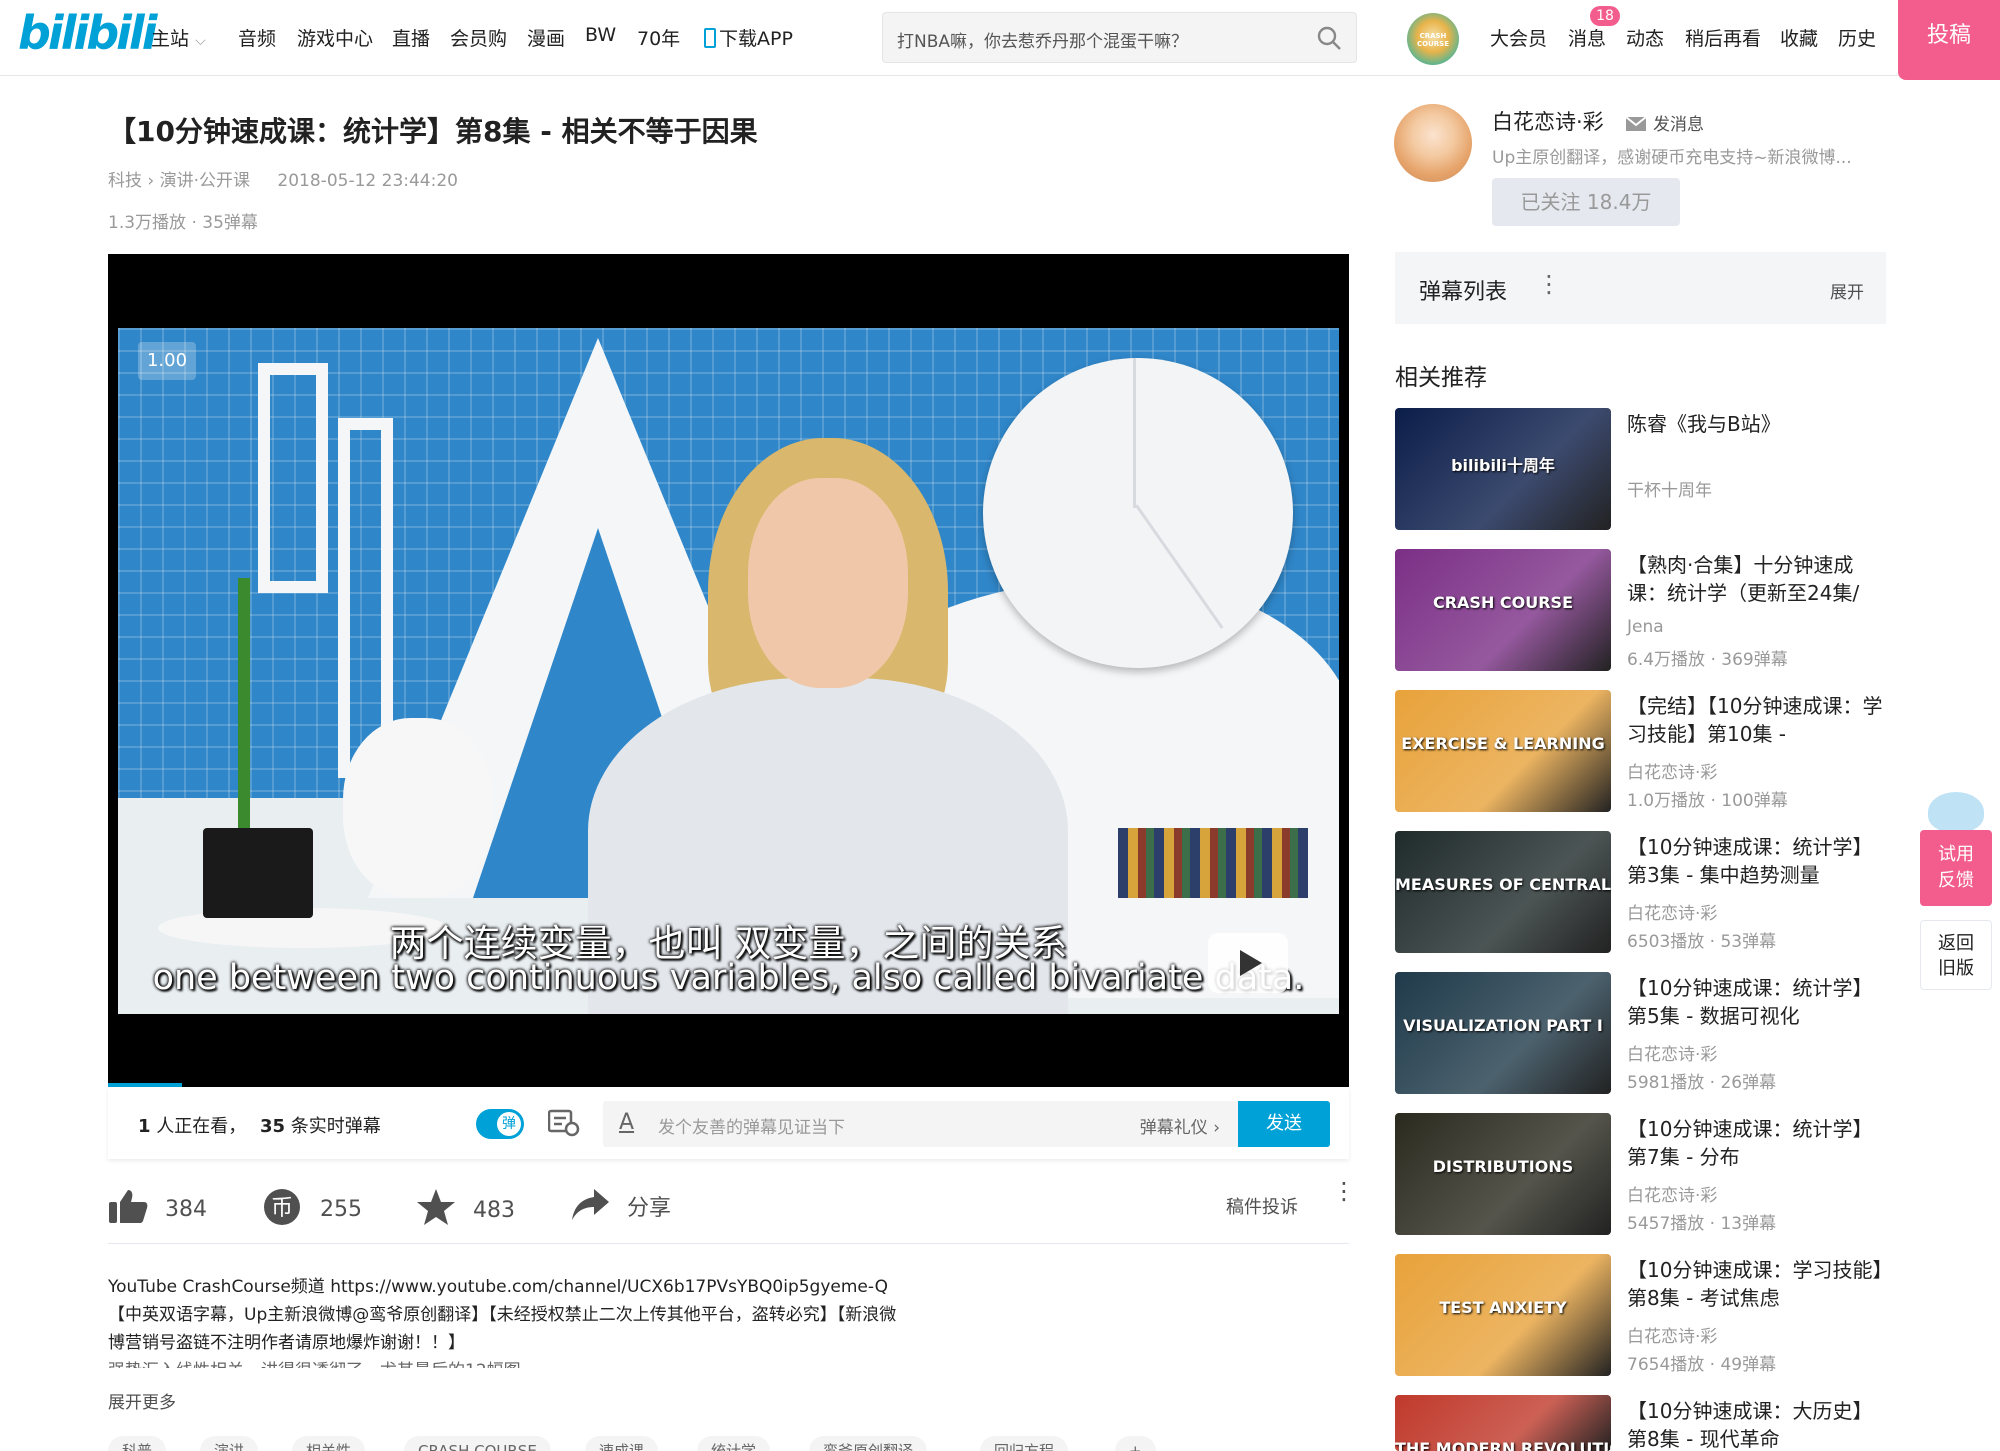 The image size is (2000, 1451). I want to click on nav-audio: 音频, so click(257, 37).